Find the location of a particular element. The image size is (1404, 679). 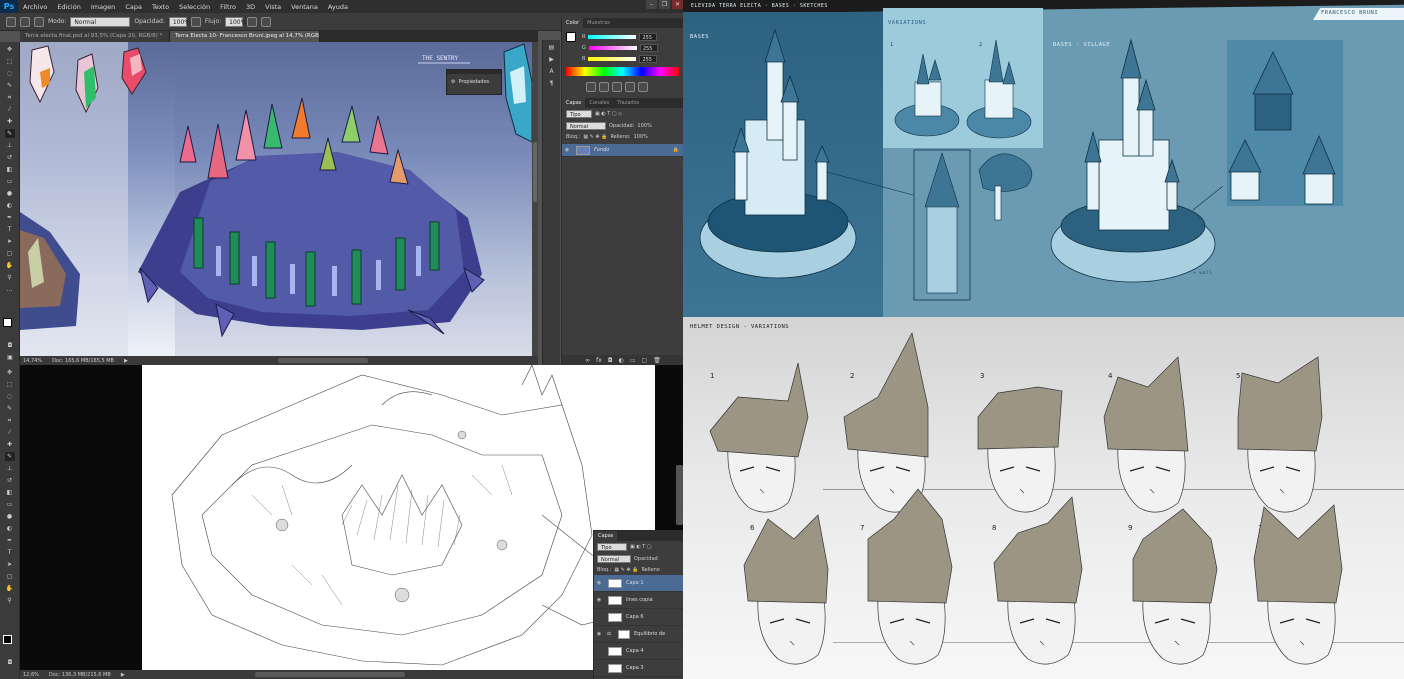

menu-3d: 3D is located at coordinates (250, 7).